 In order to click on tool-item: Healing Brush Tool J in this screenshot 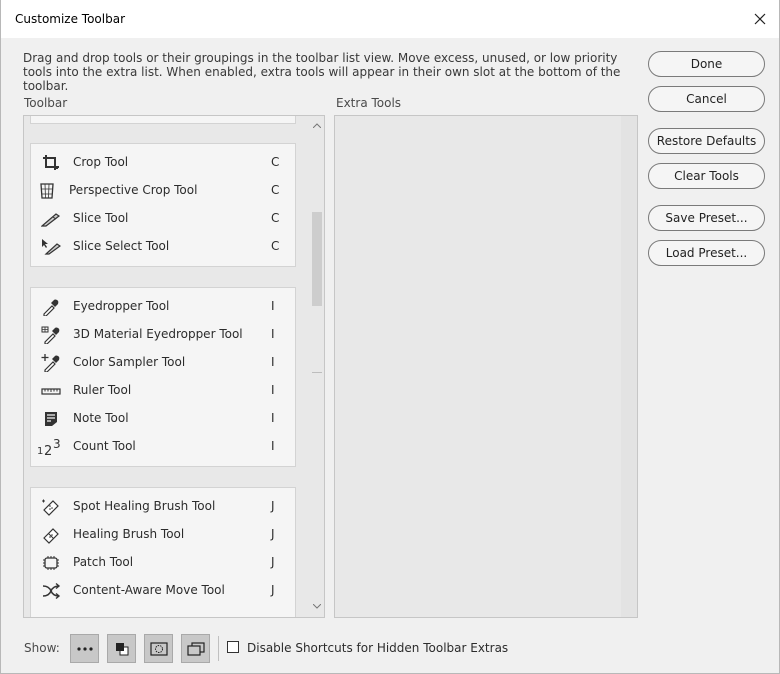, I will do `click(163, 535)`.